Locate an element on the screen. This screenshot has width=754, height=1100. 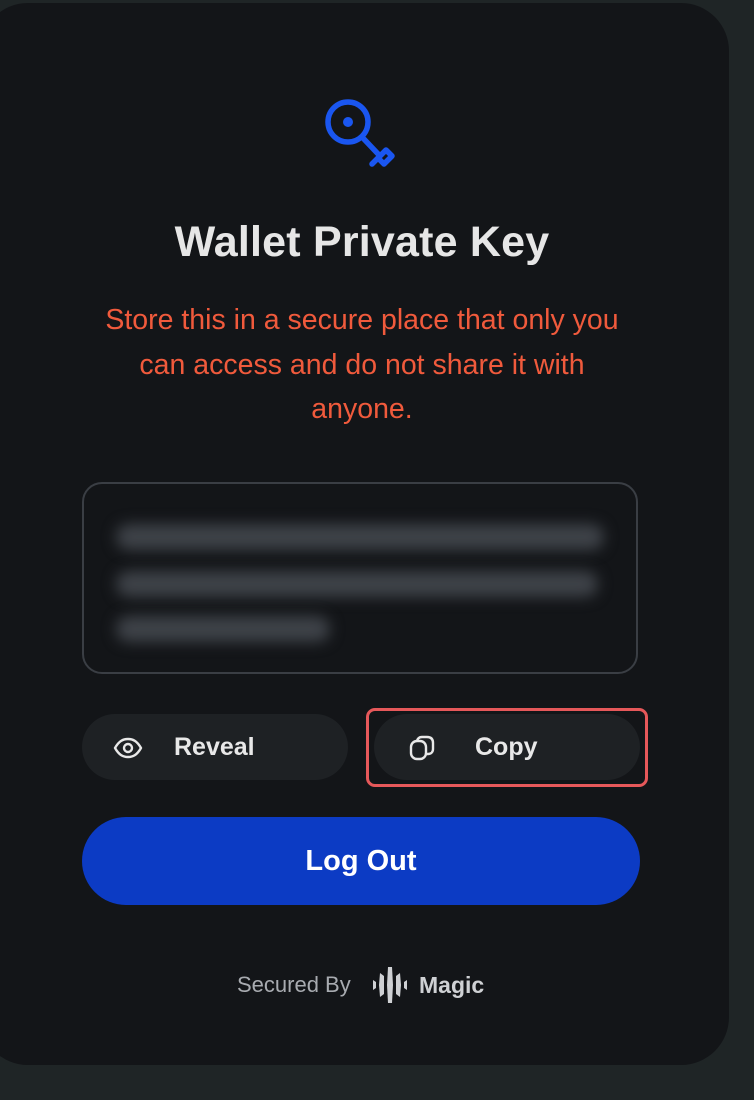
reveal-button-label: Reveal is located at coordinates (214, 747).